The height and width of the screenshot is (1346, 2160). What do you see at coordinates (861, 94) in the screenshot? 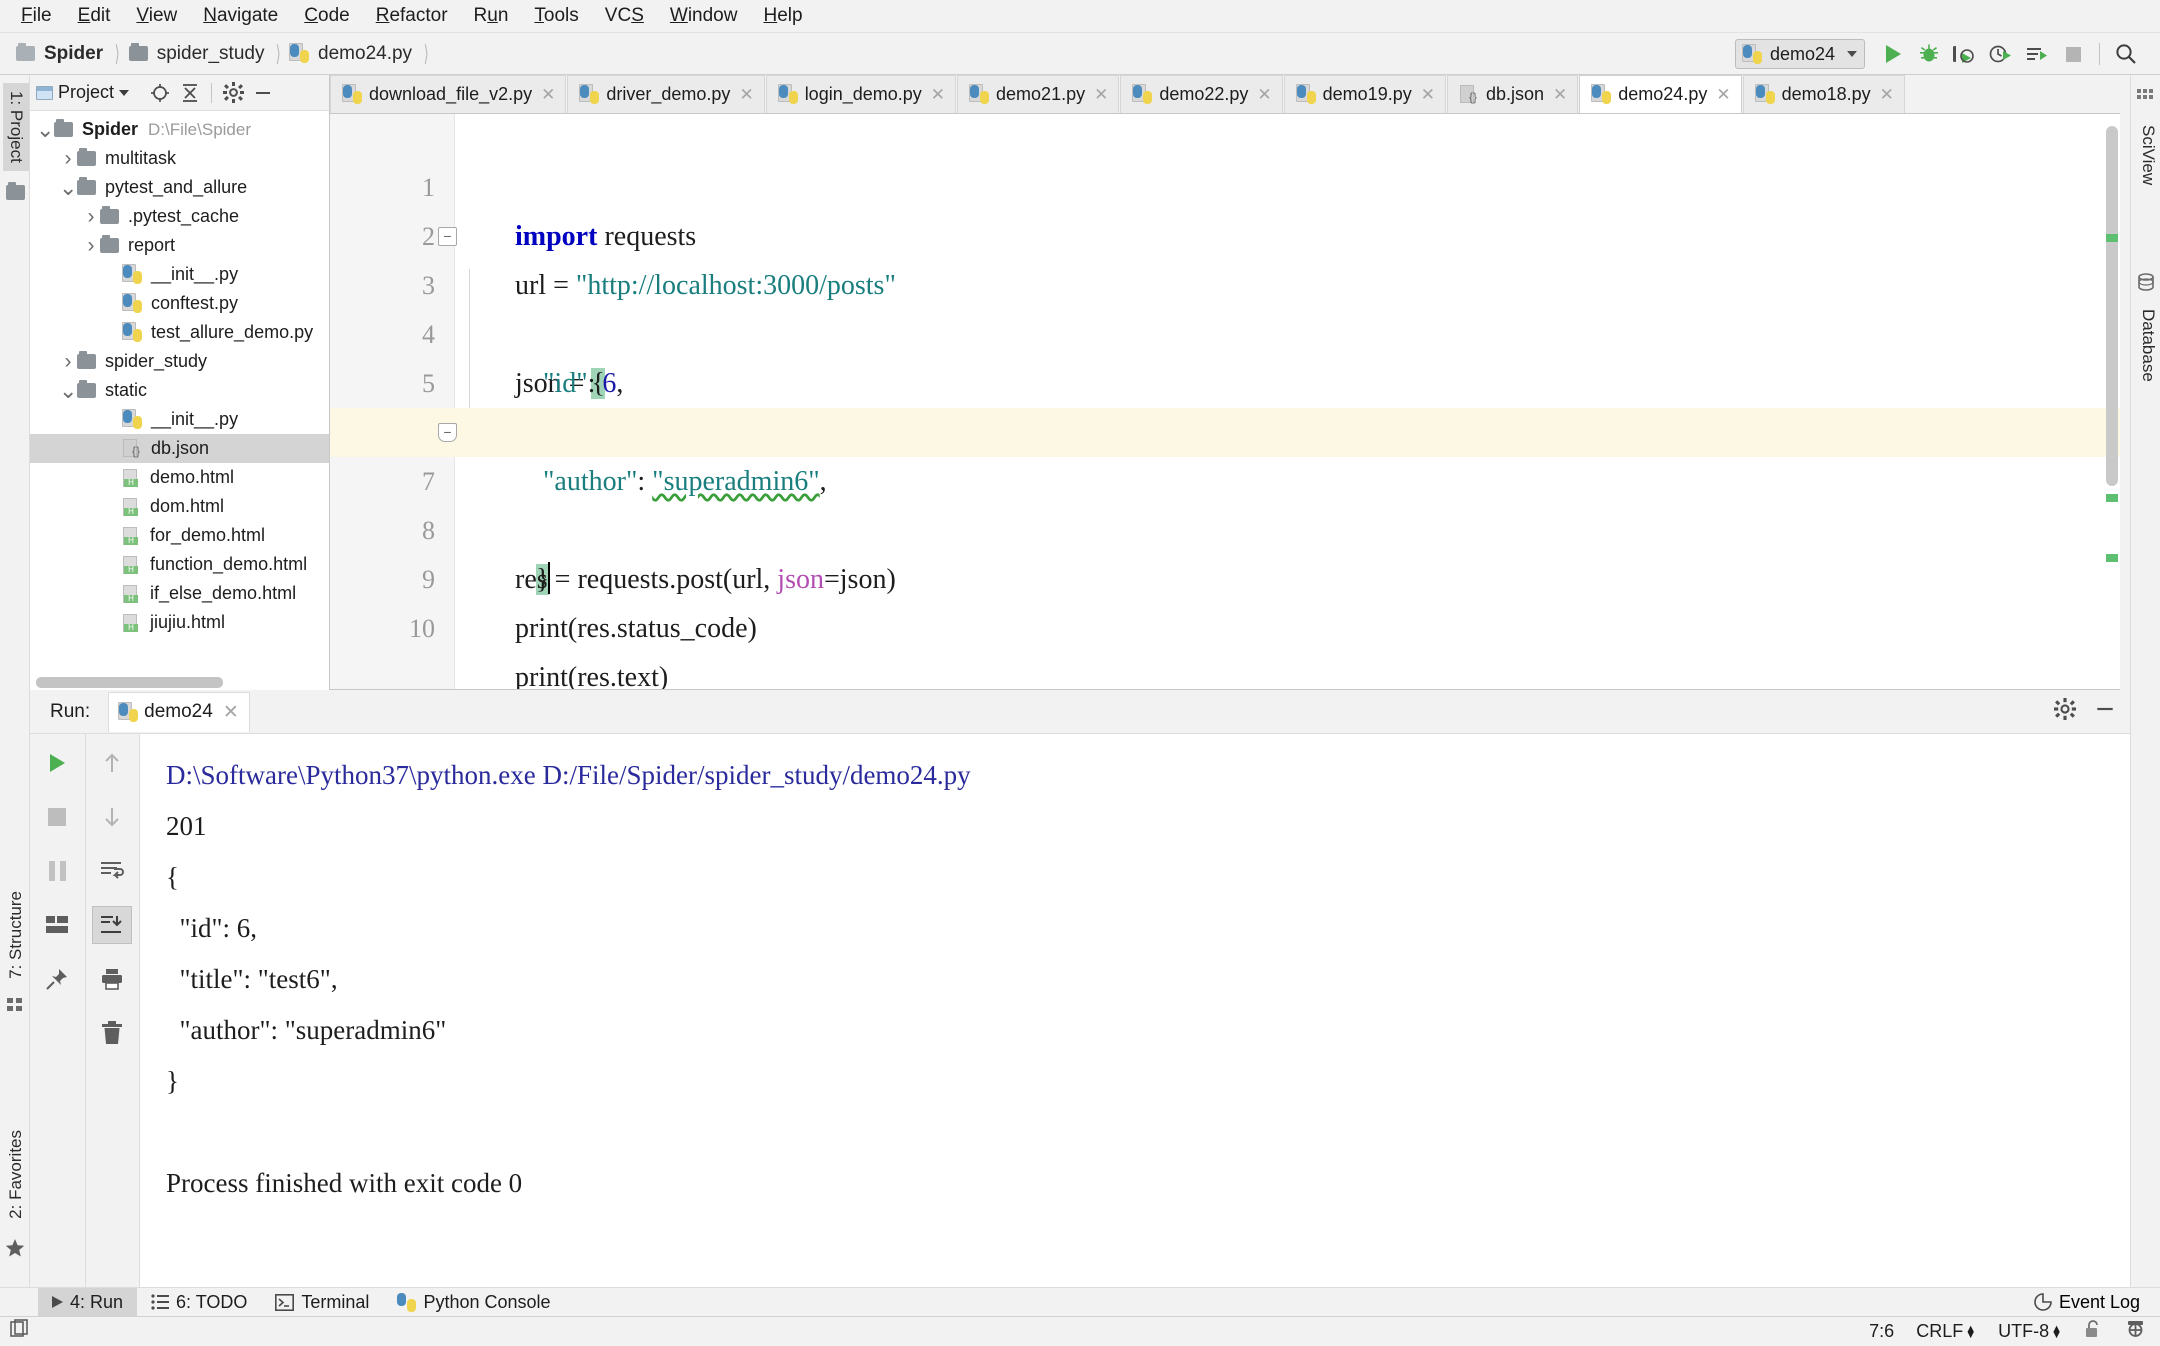
I see `editor-tab-login-demo-py: login_demo.py ✕` at bounding box center [861, 94].